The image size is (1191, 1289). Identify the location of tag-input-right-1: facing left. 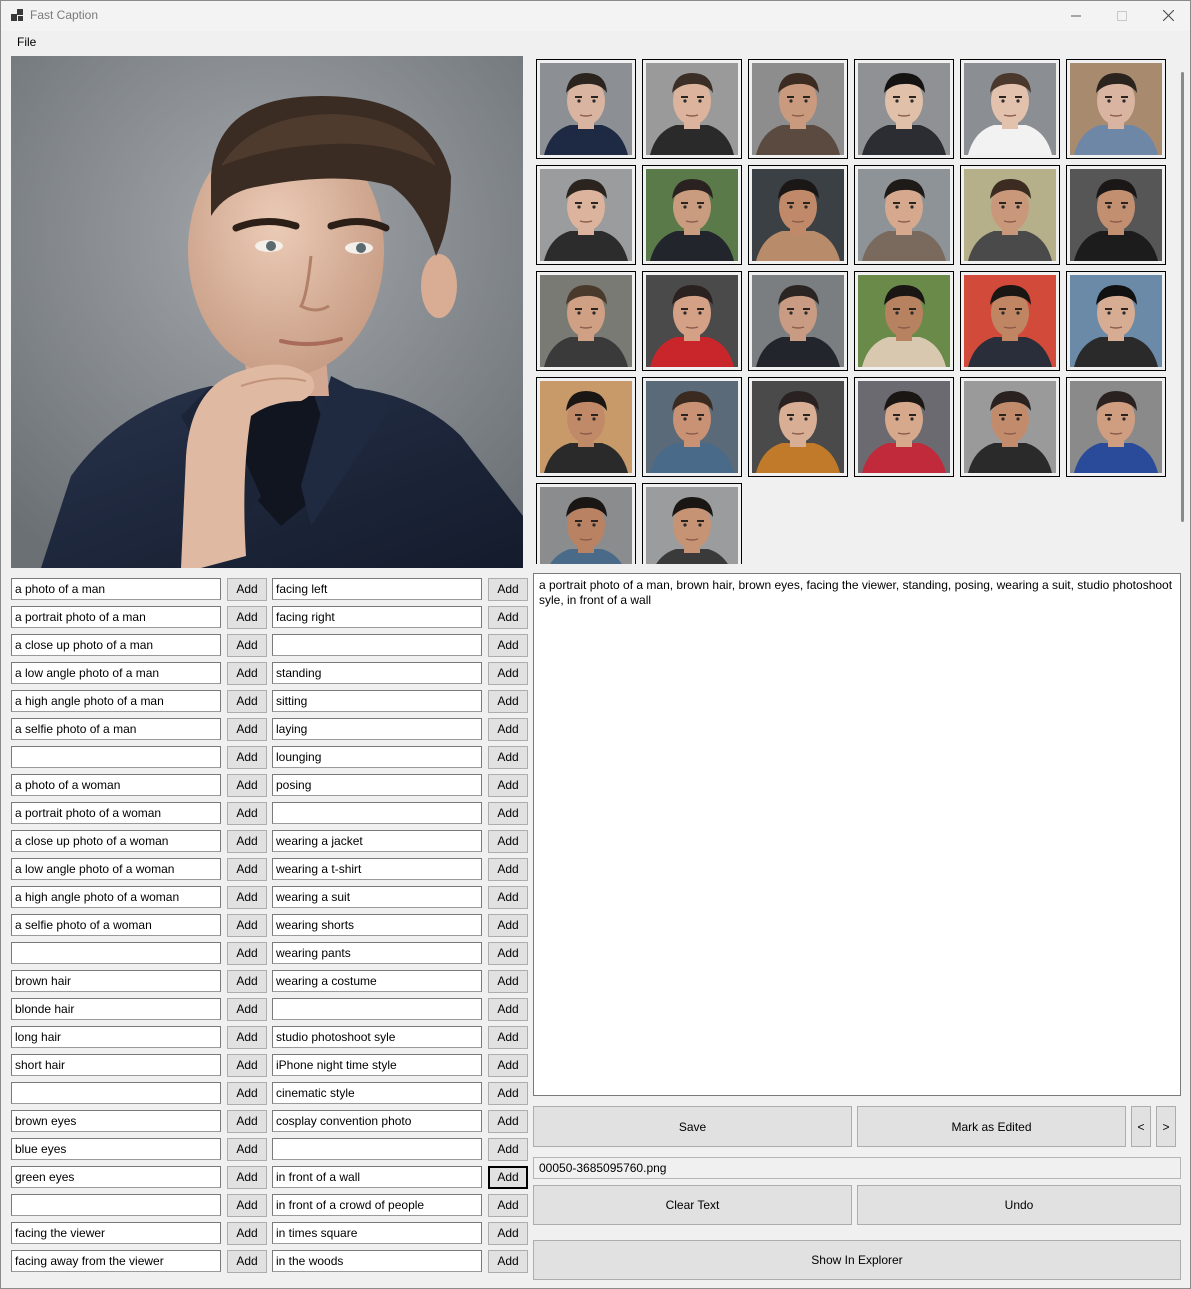
(377, 589).